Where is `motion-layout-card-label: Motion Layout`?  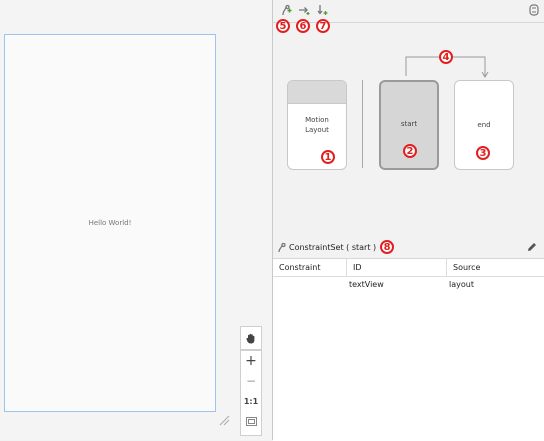
motion-layout-card-label: Motion Layout is located at coordinates (317, 125).